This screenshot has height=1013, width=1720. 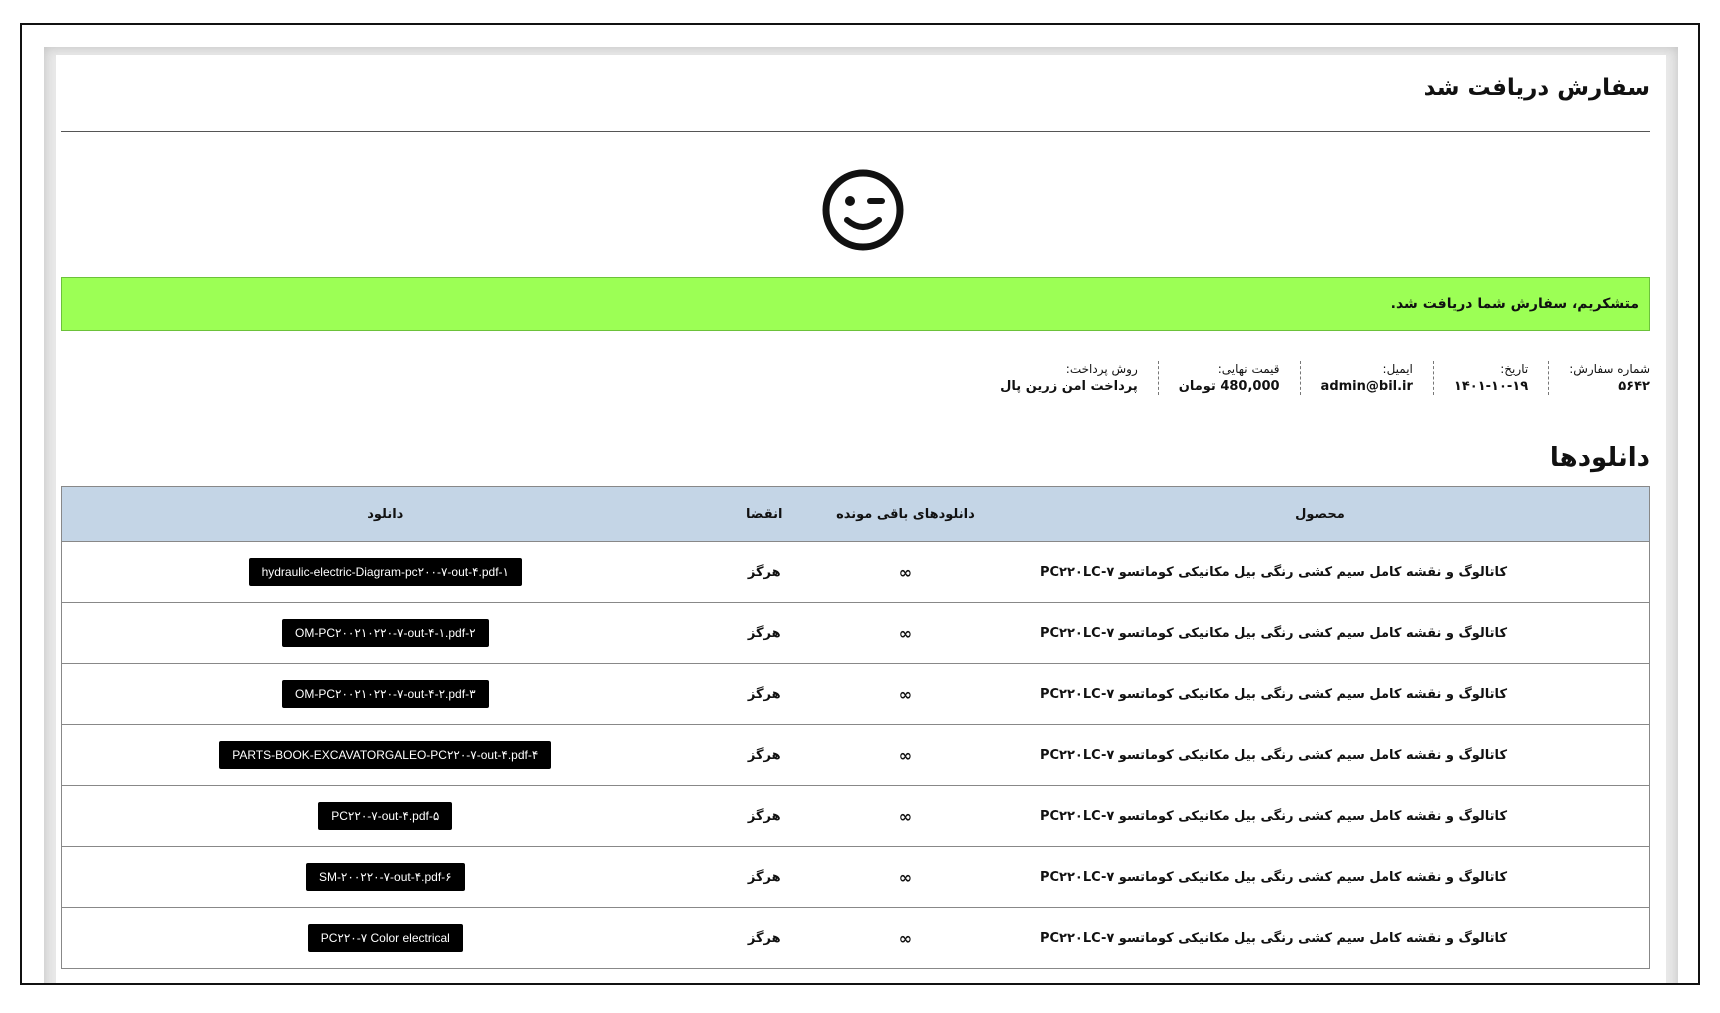 I want to click on overview-label: قیمت نهایی:, so click(x=1248, y=369).